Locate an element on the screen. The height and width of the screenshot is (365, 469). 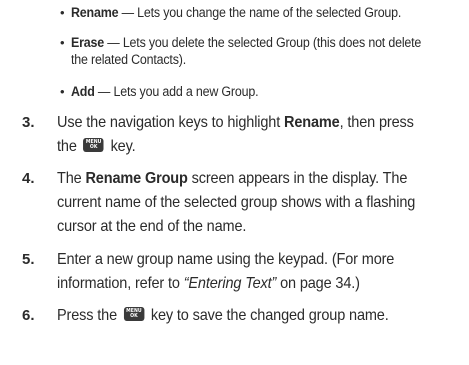
bullet-term: Add is located at coordinates (83, 91).